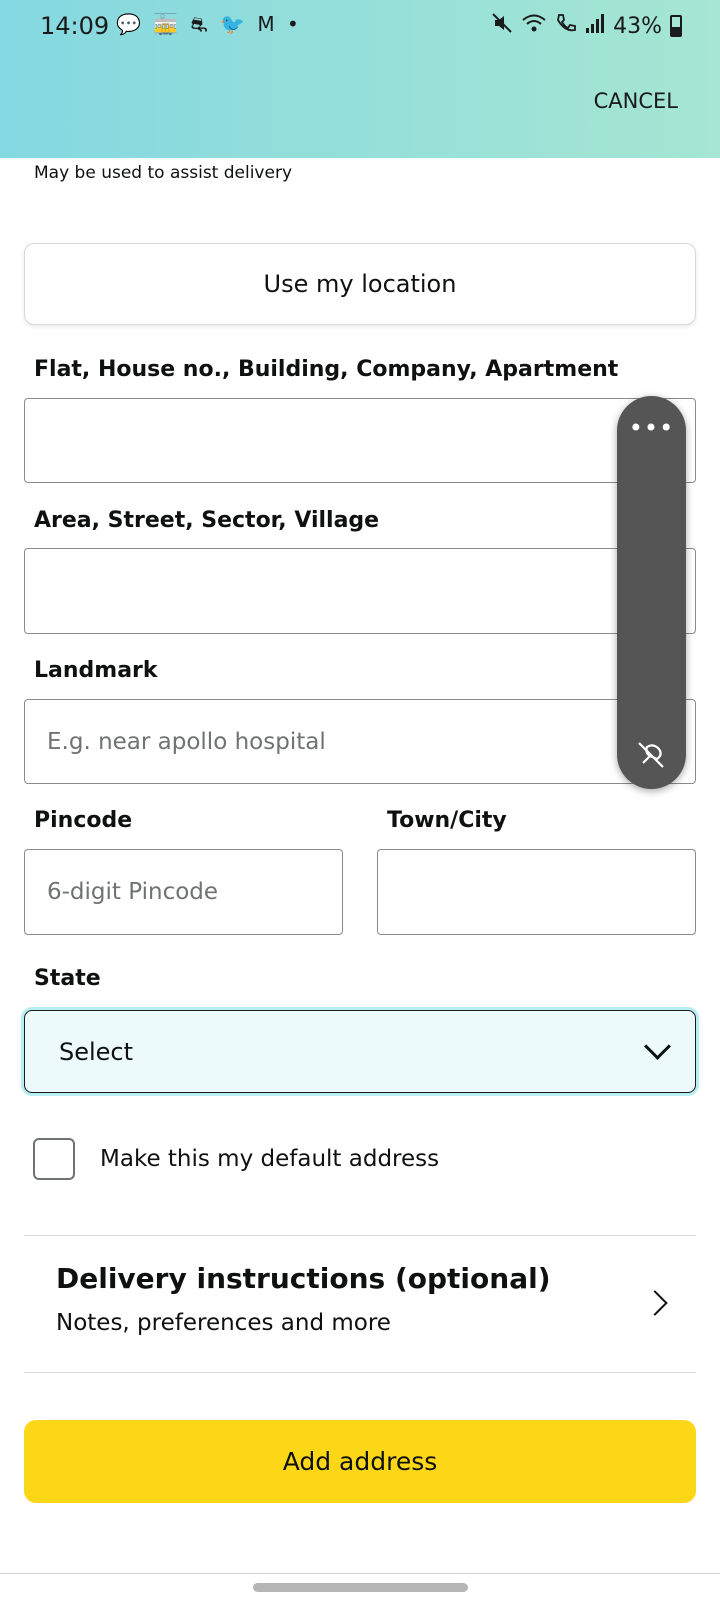 This screenshot has width=720, height=1600. Describe the element at coordinates (96, 670) in the screenshot. I see `landmark-label: Landmark` at that location.